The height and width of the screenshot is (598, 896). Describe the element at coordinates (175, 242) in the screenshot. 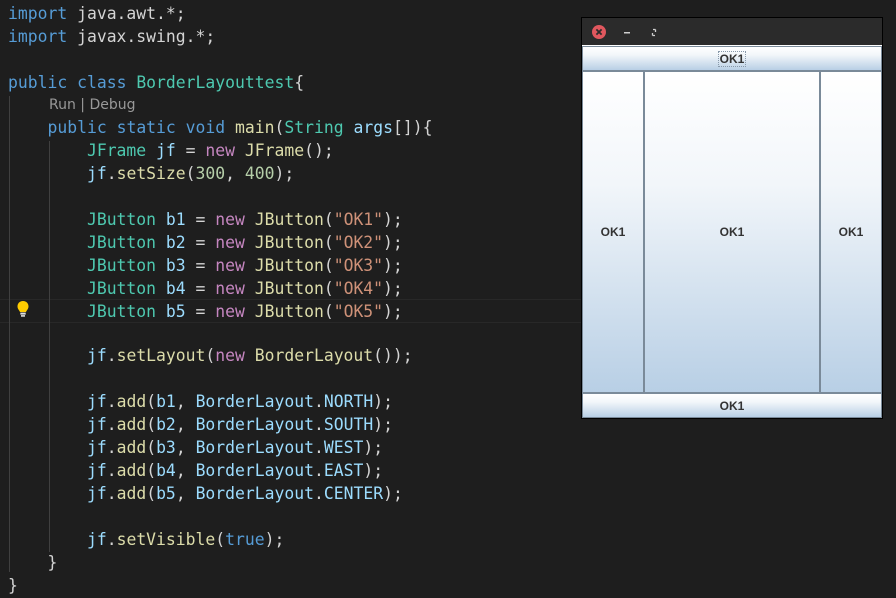

I see `code-token: b2` at that location.